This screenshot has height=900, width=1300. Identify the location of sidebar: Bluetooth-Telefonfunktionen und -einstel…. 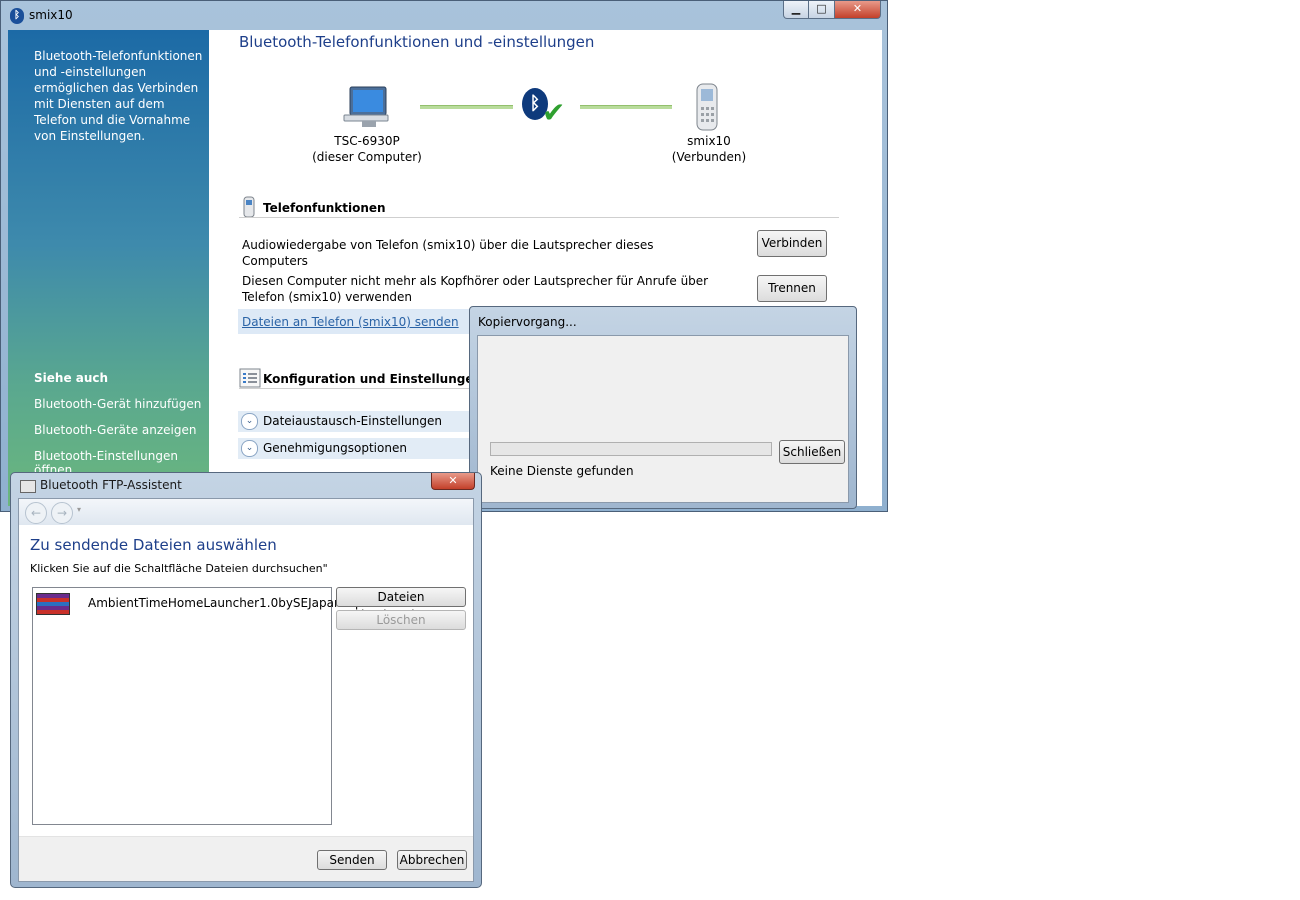
(108, 268).